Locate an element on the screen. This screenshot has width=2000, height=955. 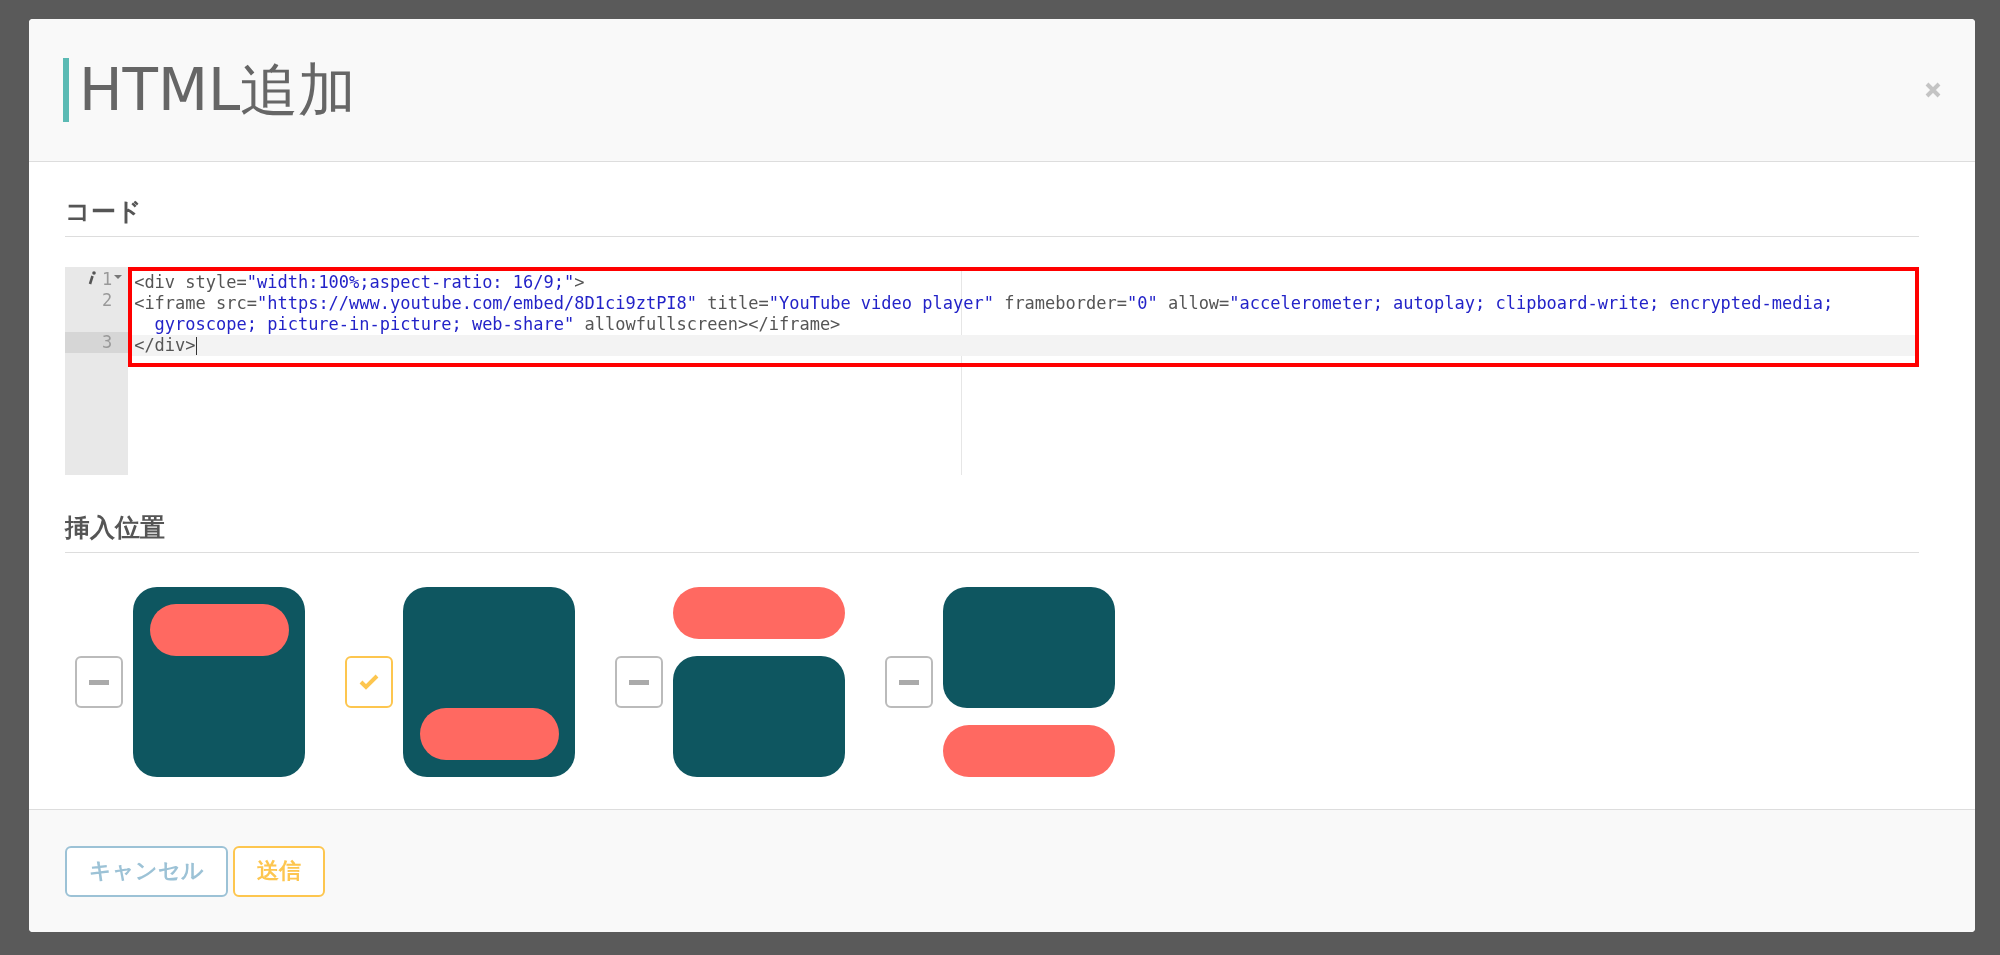
cancel-button: キャンセル is located at coordinates (146, 871).